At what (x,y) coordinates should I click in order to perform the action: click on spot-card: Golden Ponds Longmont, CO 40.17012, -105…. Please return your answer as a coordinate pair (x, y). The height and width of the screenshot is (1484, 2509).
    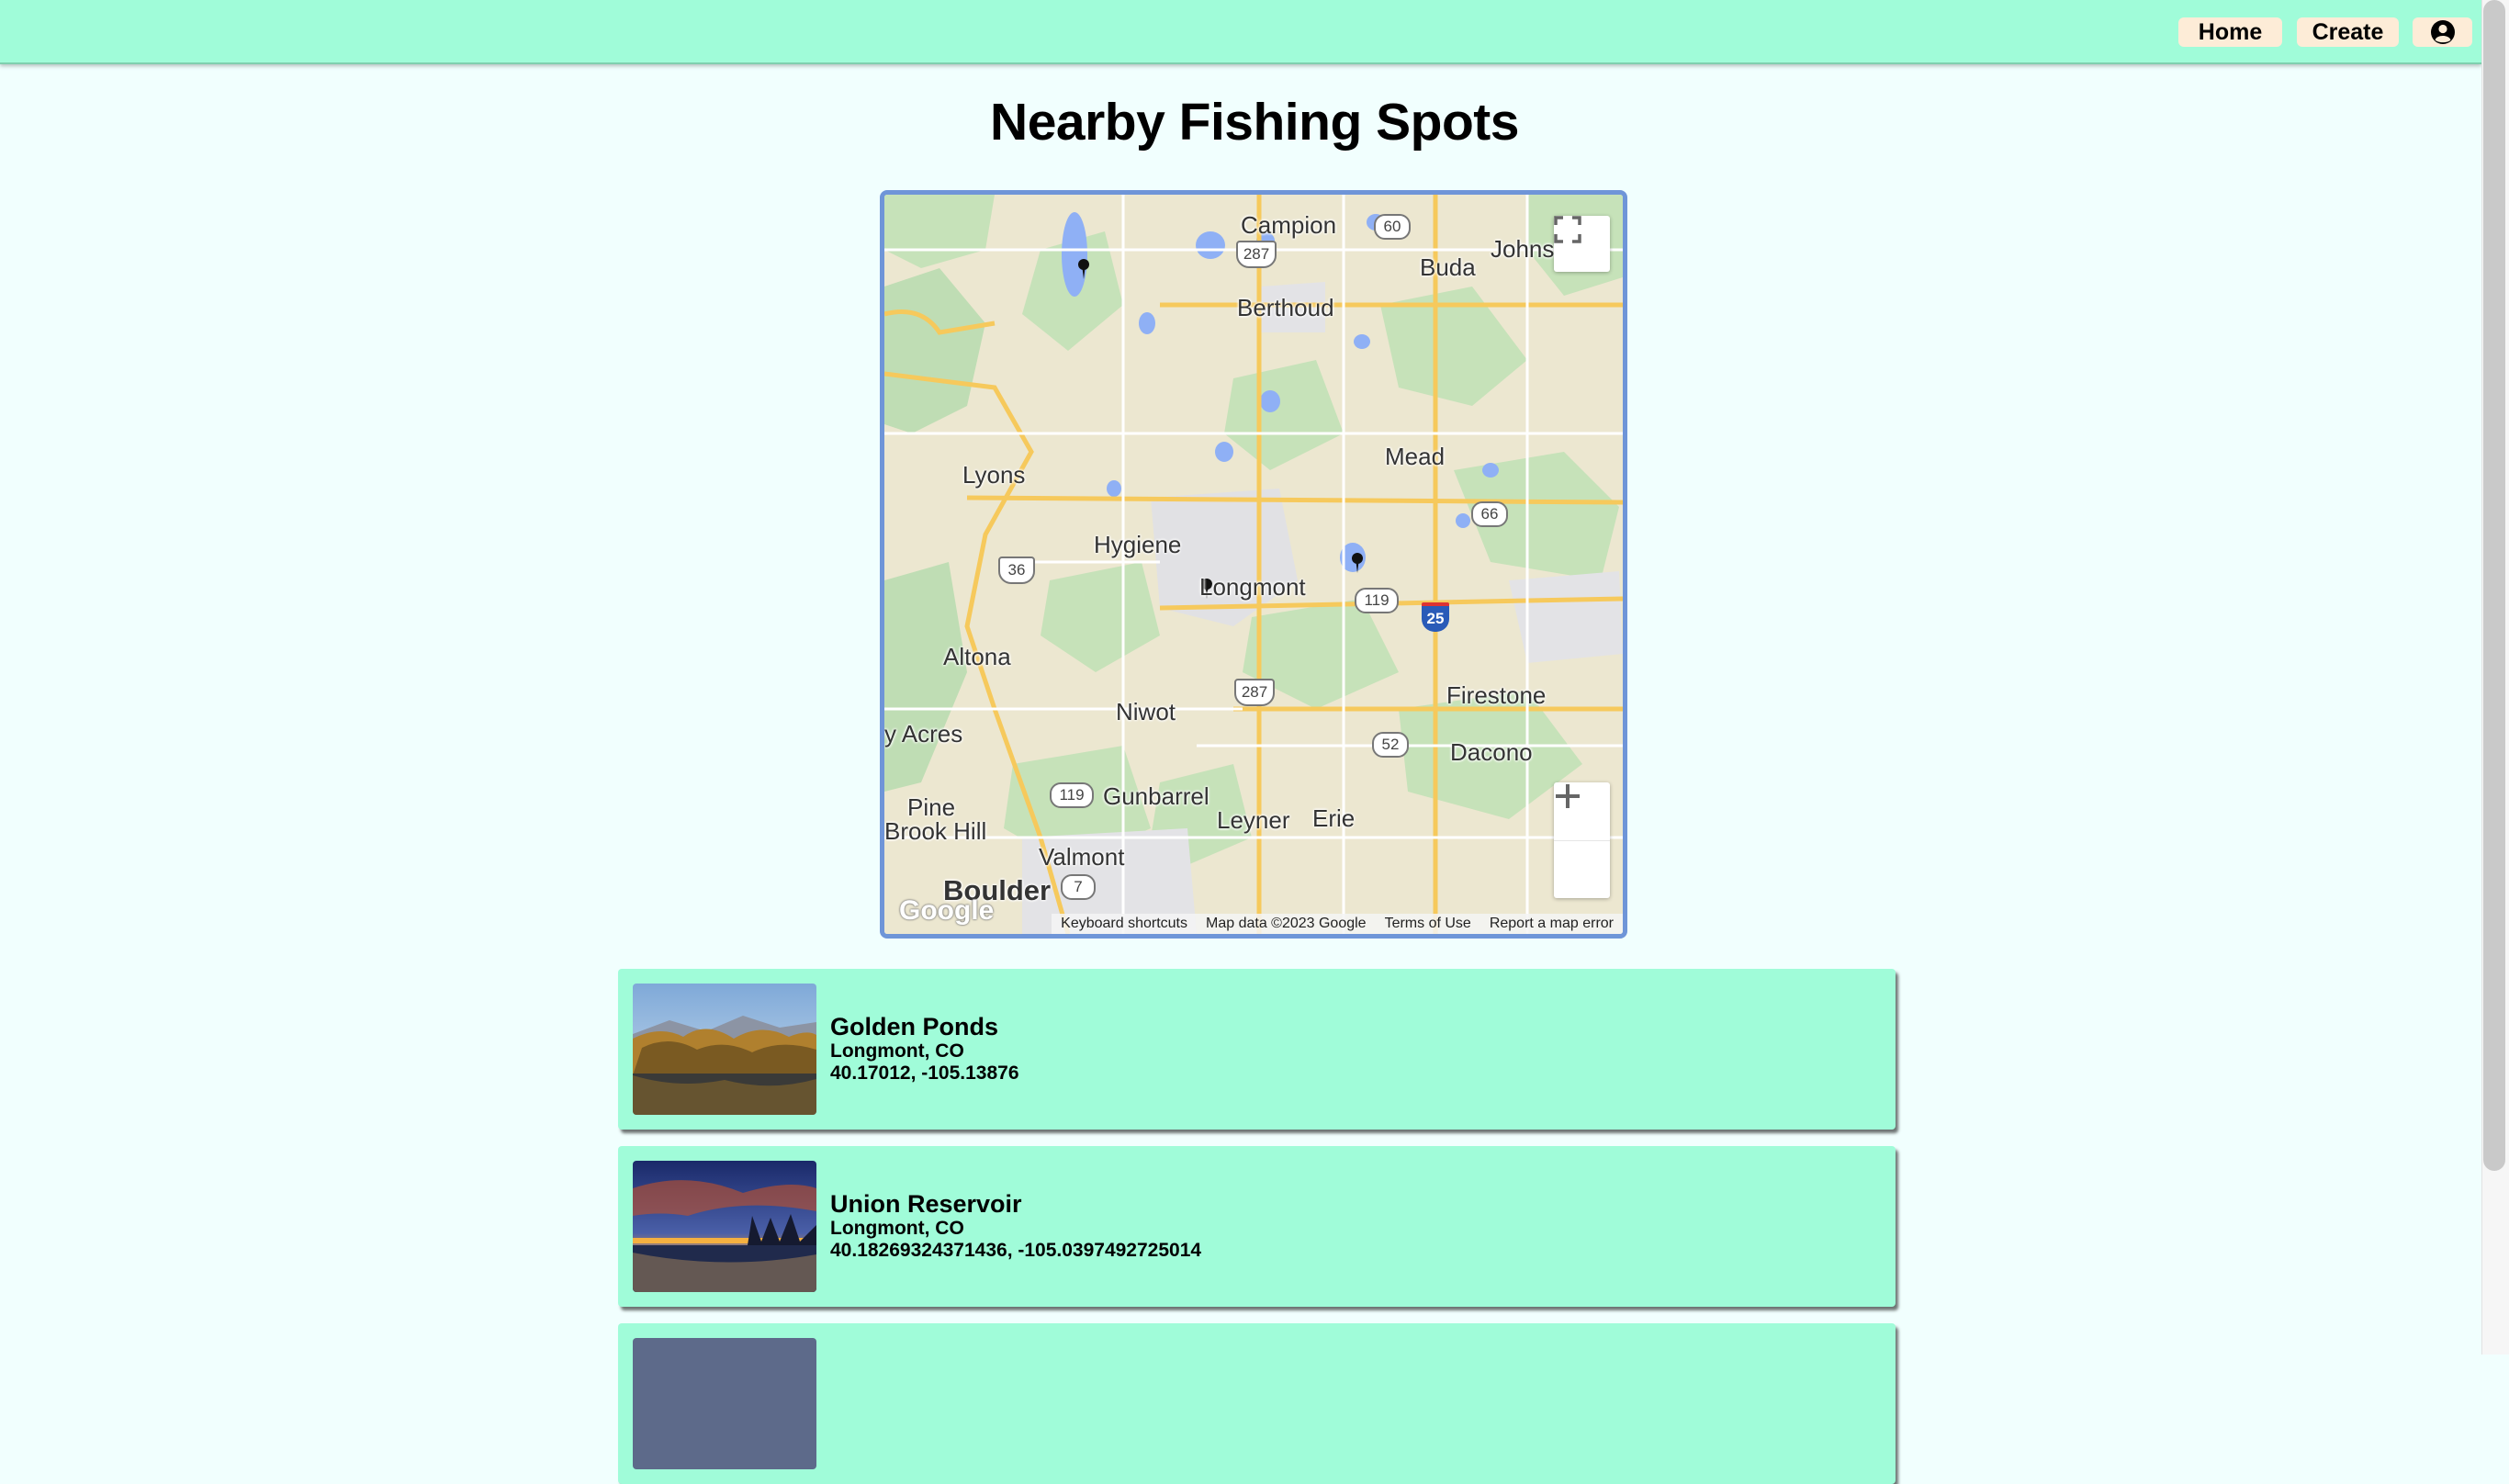
    Looking at the image, I should click on (1257, 1050).